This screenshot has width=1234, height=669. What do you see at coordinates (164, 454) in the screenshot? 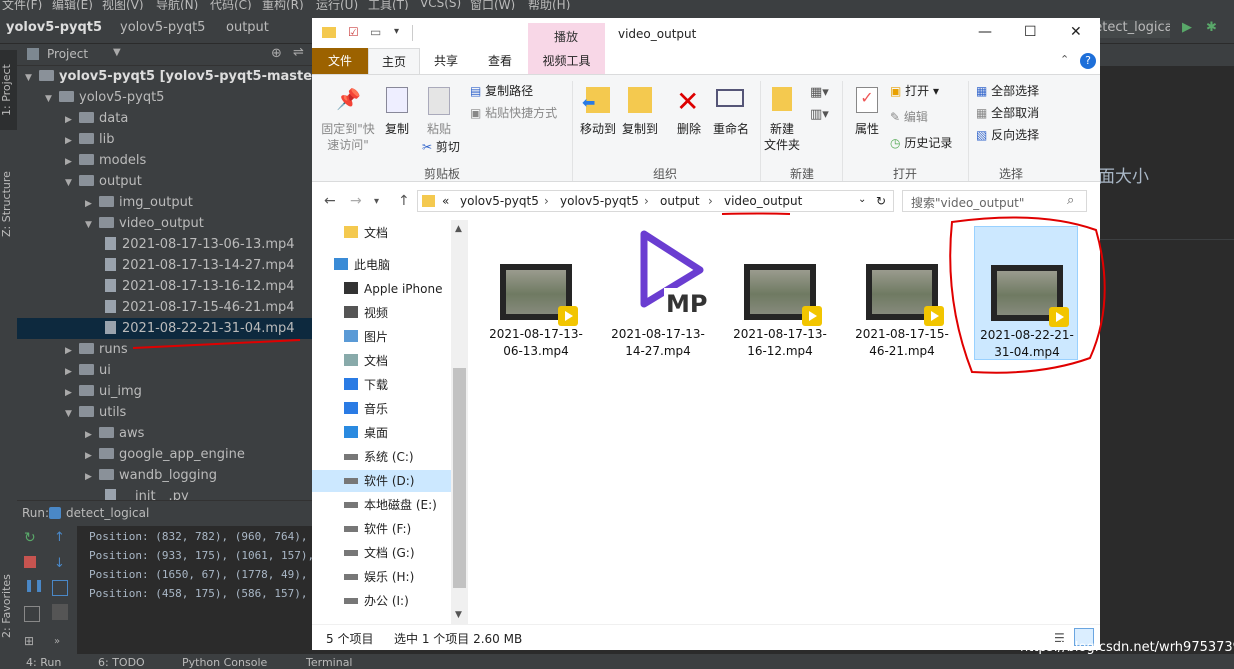
I see `tree-folder-item: ▶ google_app_engine` at bounding box center [164, 454].